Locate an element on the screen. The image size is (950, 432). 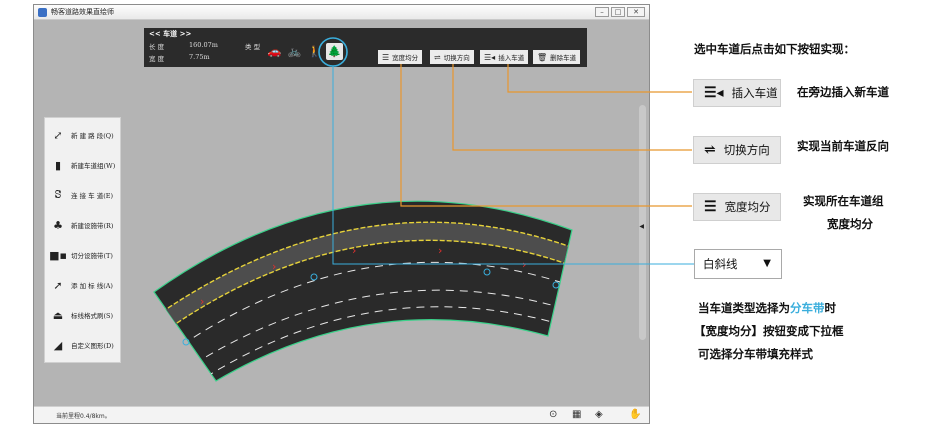
note-line-1-suffix: 时 is located at coordinates (830, 308).